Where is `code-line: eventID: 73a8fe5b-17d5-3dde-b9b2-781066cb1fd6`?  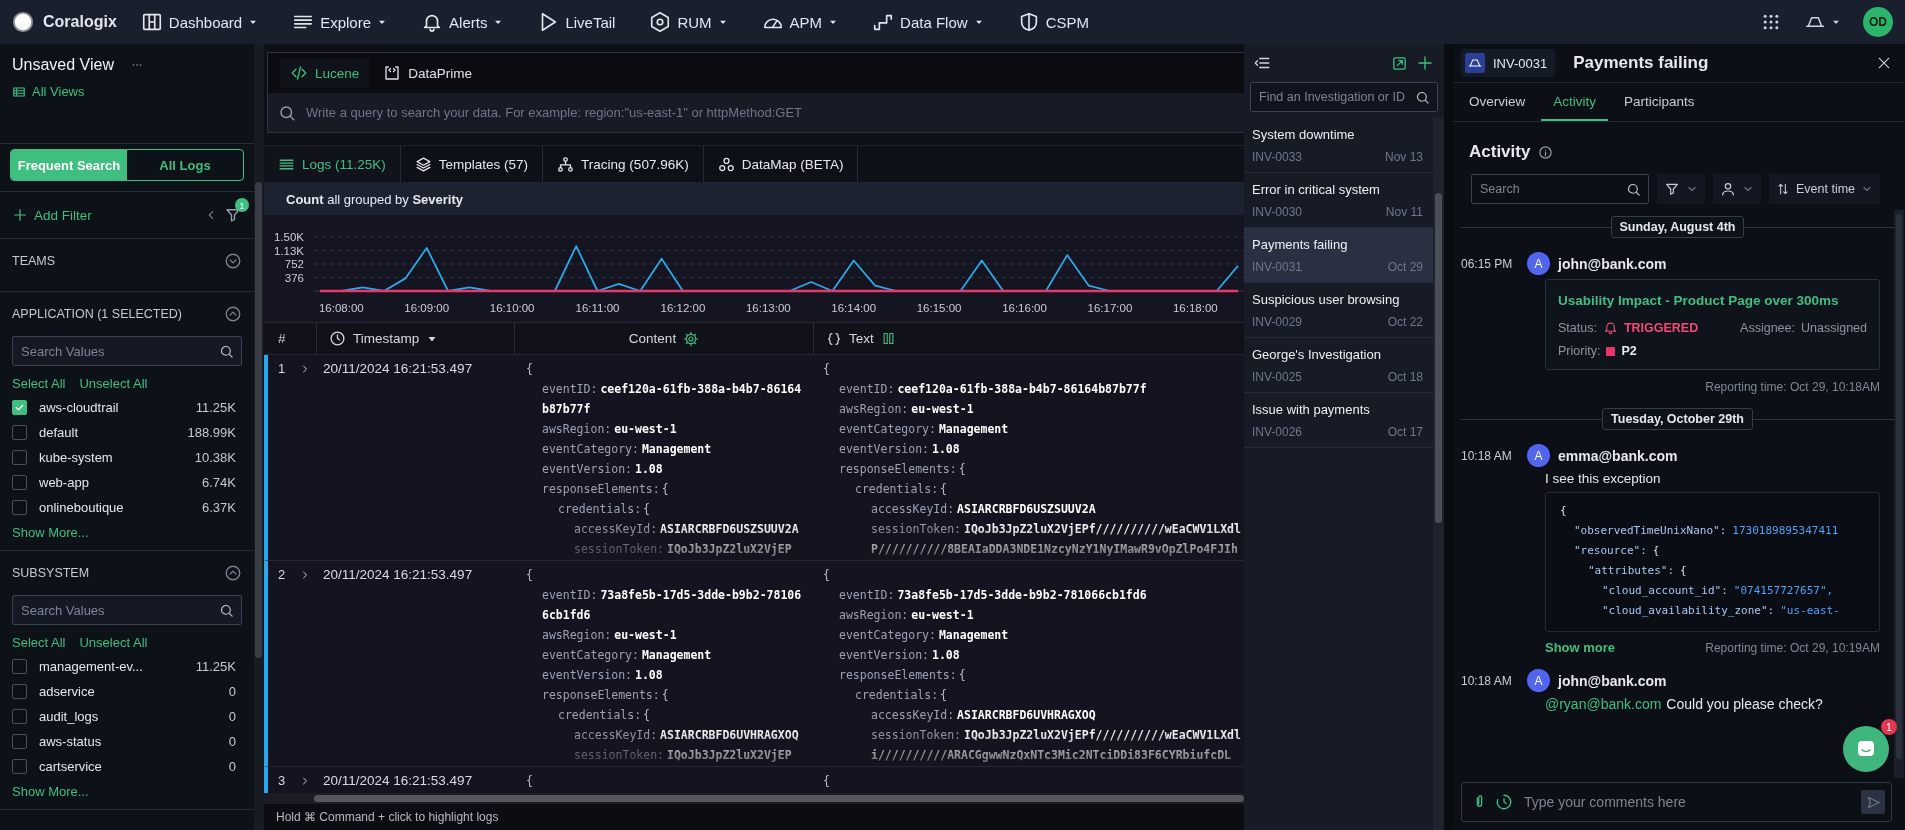
code-line: eventID: 73a8fe5b-17d5-3dde-b9b2-781066cb1fd6 is located at coordinates (993, 595).